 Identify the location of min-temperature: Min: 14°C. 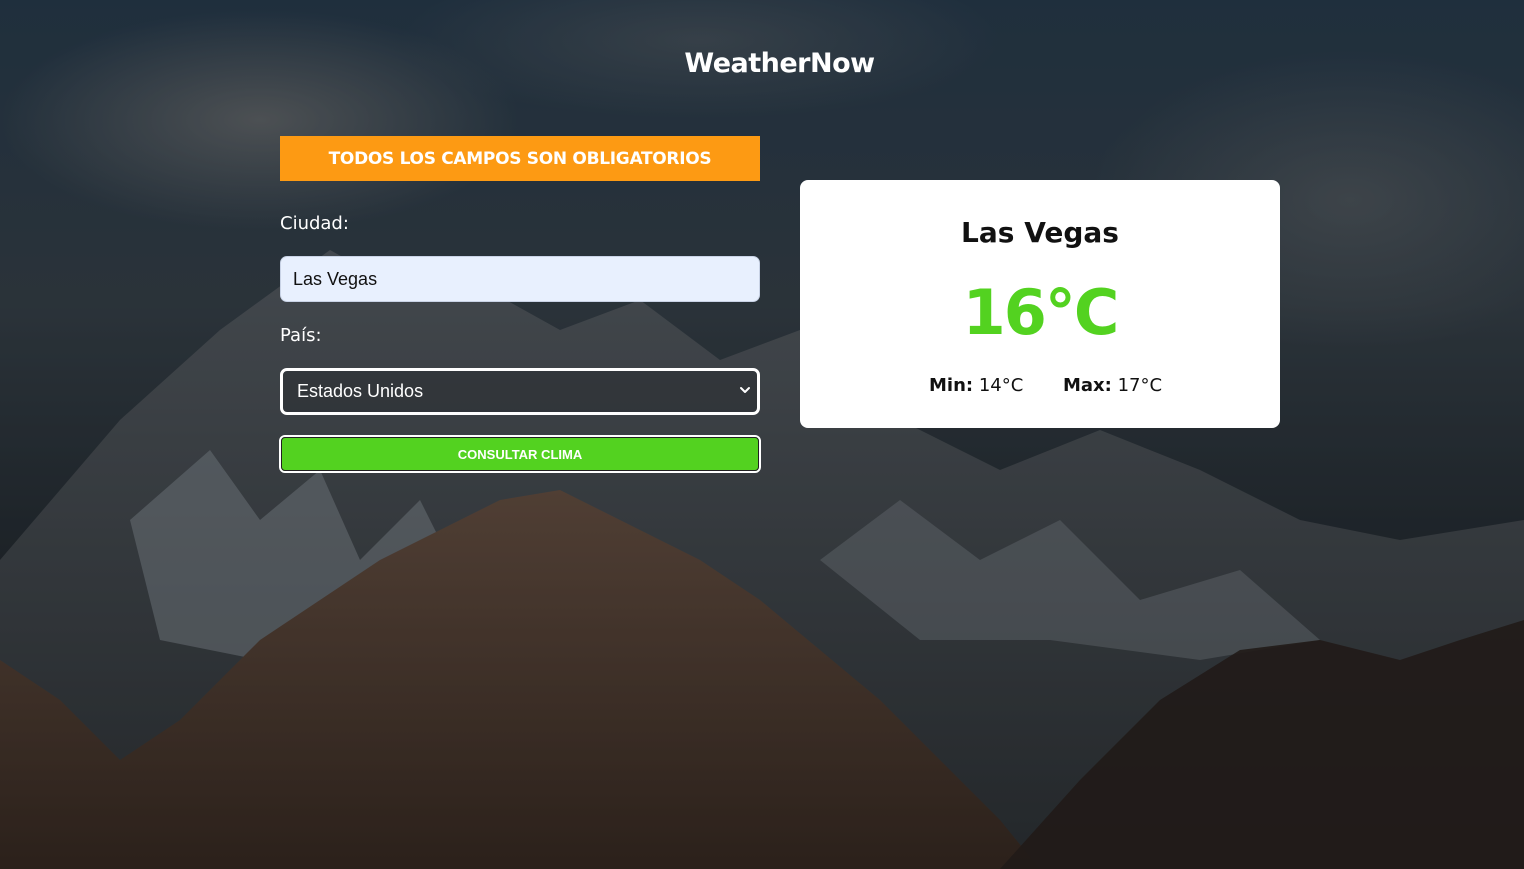
(976, 385).